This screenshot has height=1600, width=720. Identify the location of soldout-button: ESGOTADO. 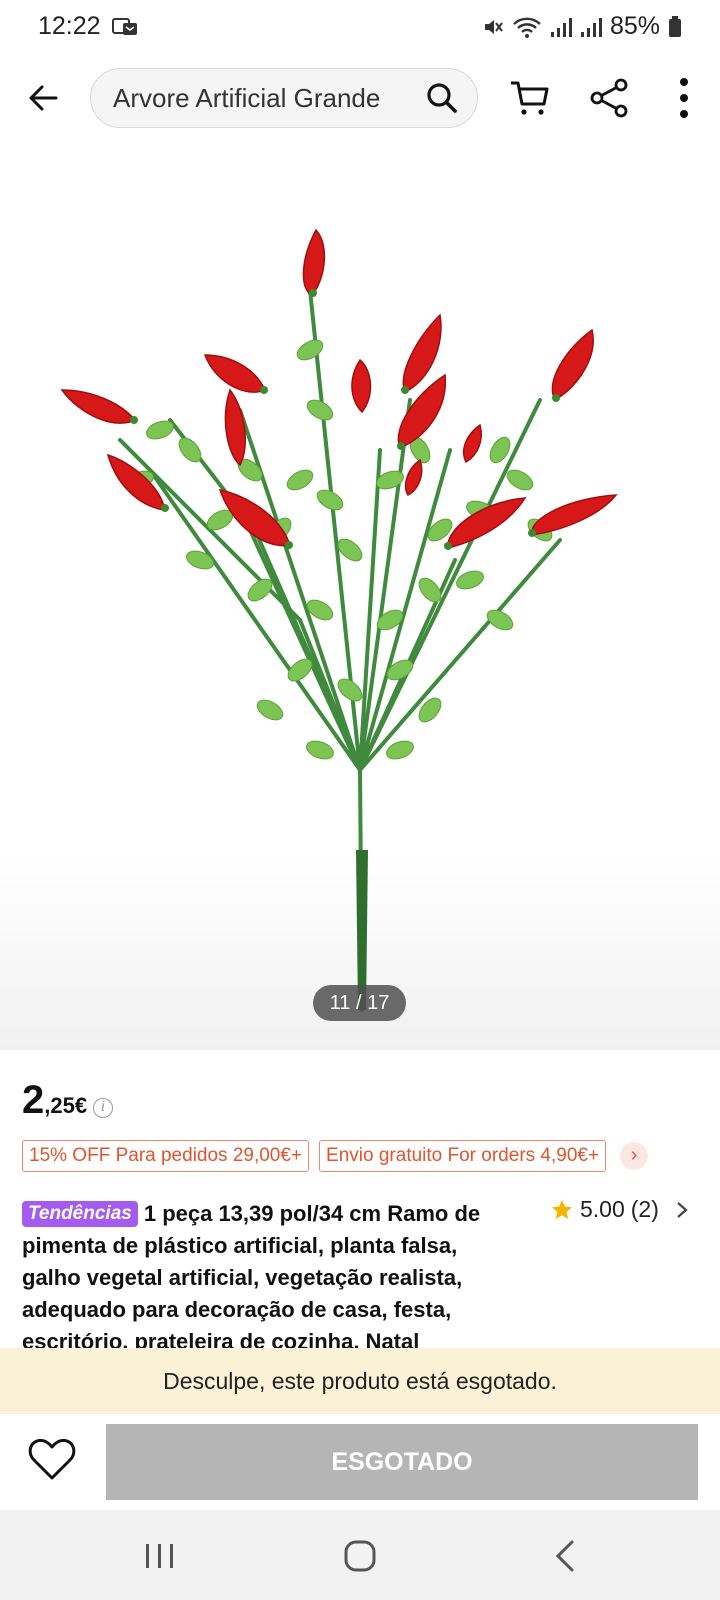
(402, 1462).